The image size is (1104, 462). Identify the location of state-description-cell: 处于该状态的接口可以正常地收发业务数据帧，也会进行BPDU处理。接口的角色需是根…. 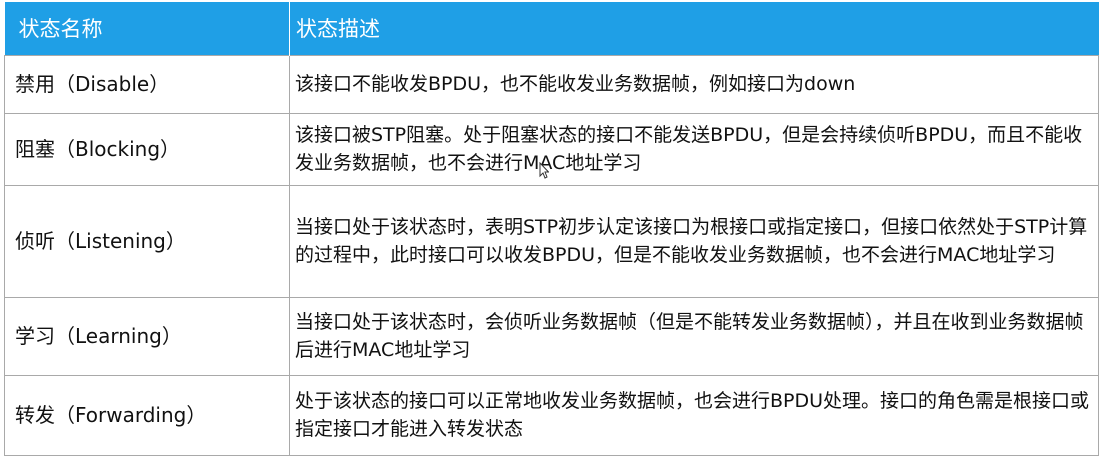
(694, 415).